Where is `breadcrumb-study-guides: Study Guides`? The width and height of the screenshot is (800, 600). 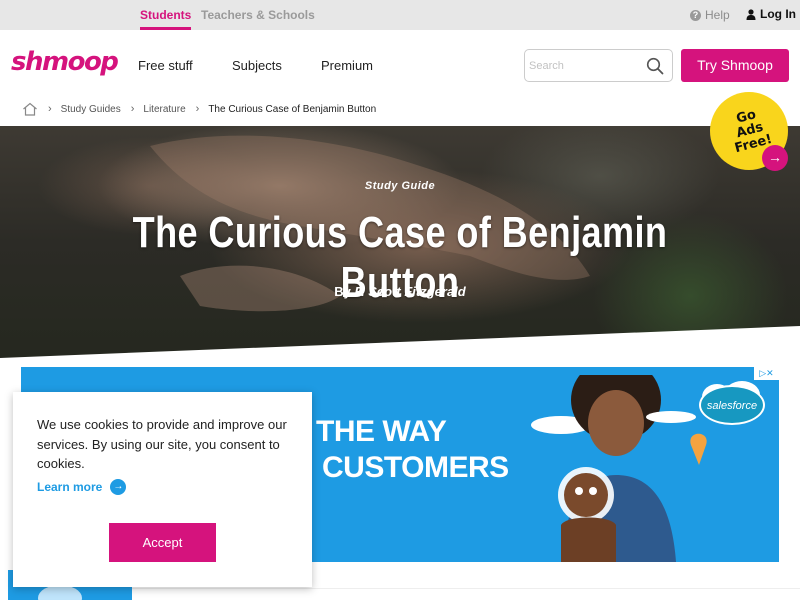
breadcrumb-study-guides: Study Guides is located at coordinates (91, 109).